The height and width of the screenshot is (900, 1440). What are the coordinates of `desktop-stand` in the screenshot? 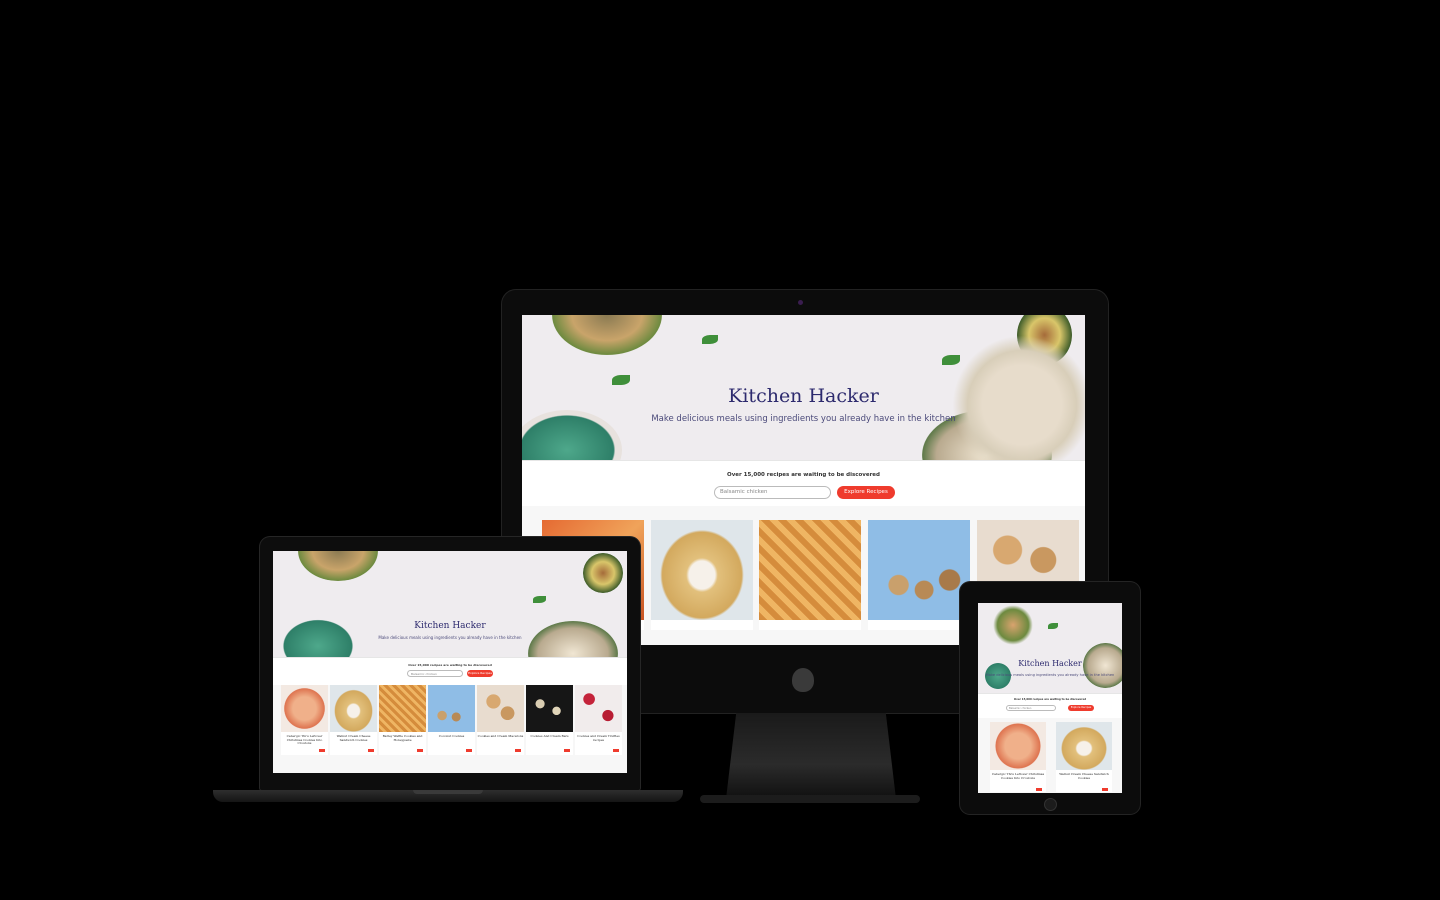 It's located at (811, 756).